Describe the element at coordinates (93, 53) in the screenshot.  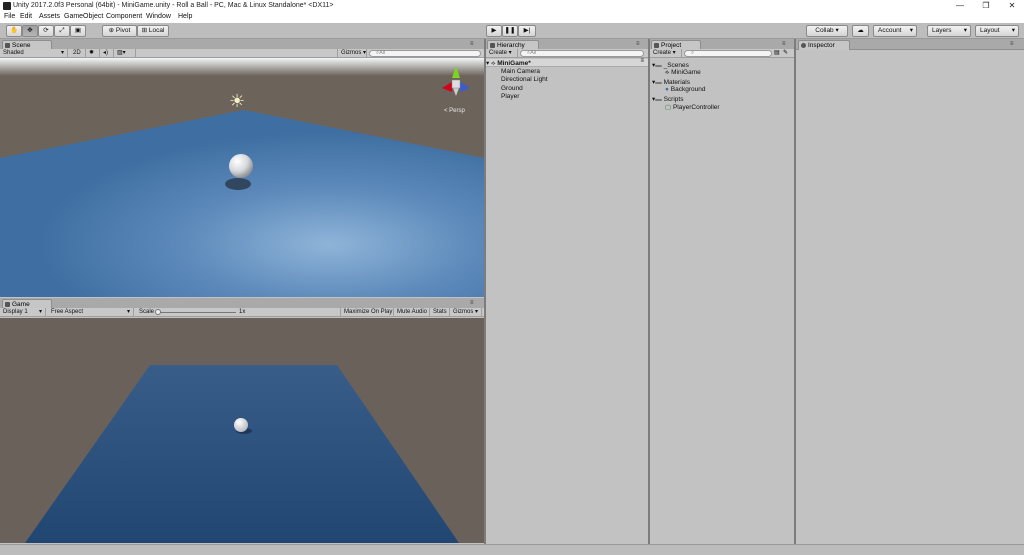
I see `lighting-toggle: ✹` at that location.